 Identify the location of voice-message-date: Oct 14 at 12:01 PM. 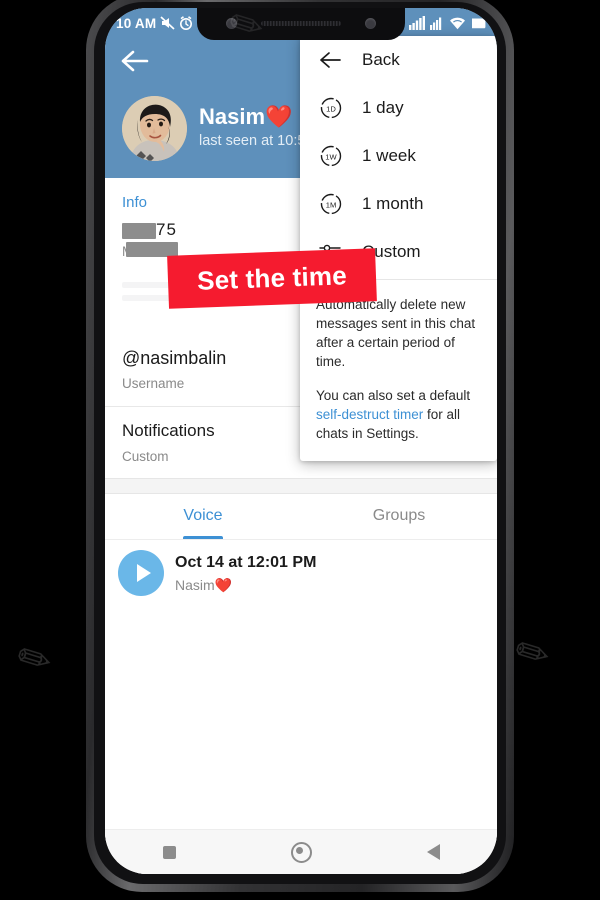
(246, 562).